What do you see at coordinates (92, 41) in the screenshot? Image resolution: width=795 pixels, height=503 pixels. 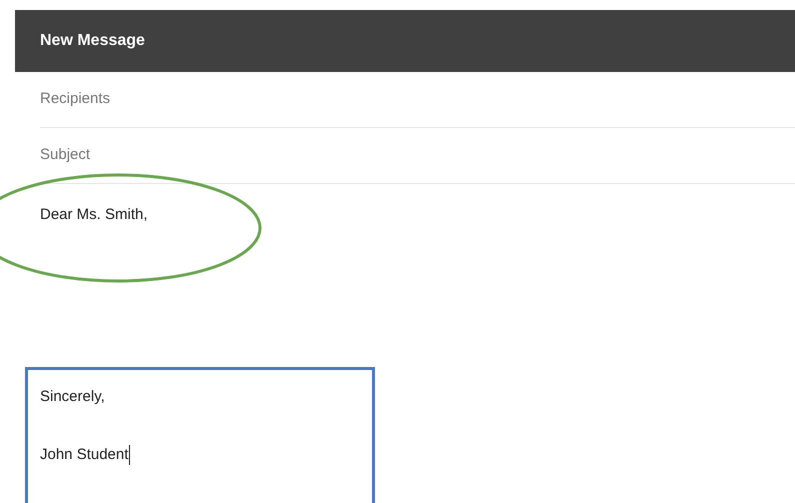 I see `window-title: New Message` at bounding box center [92, 41].